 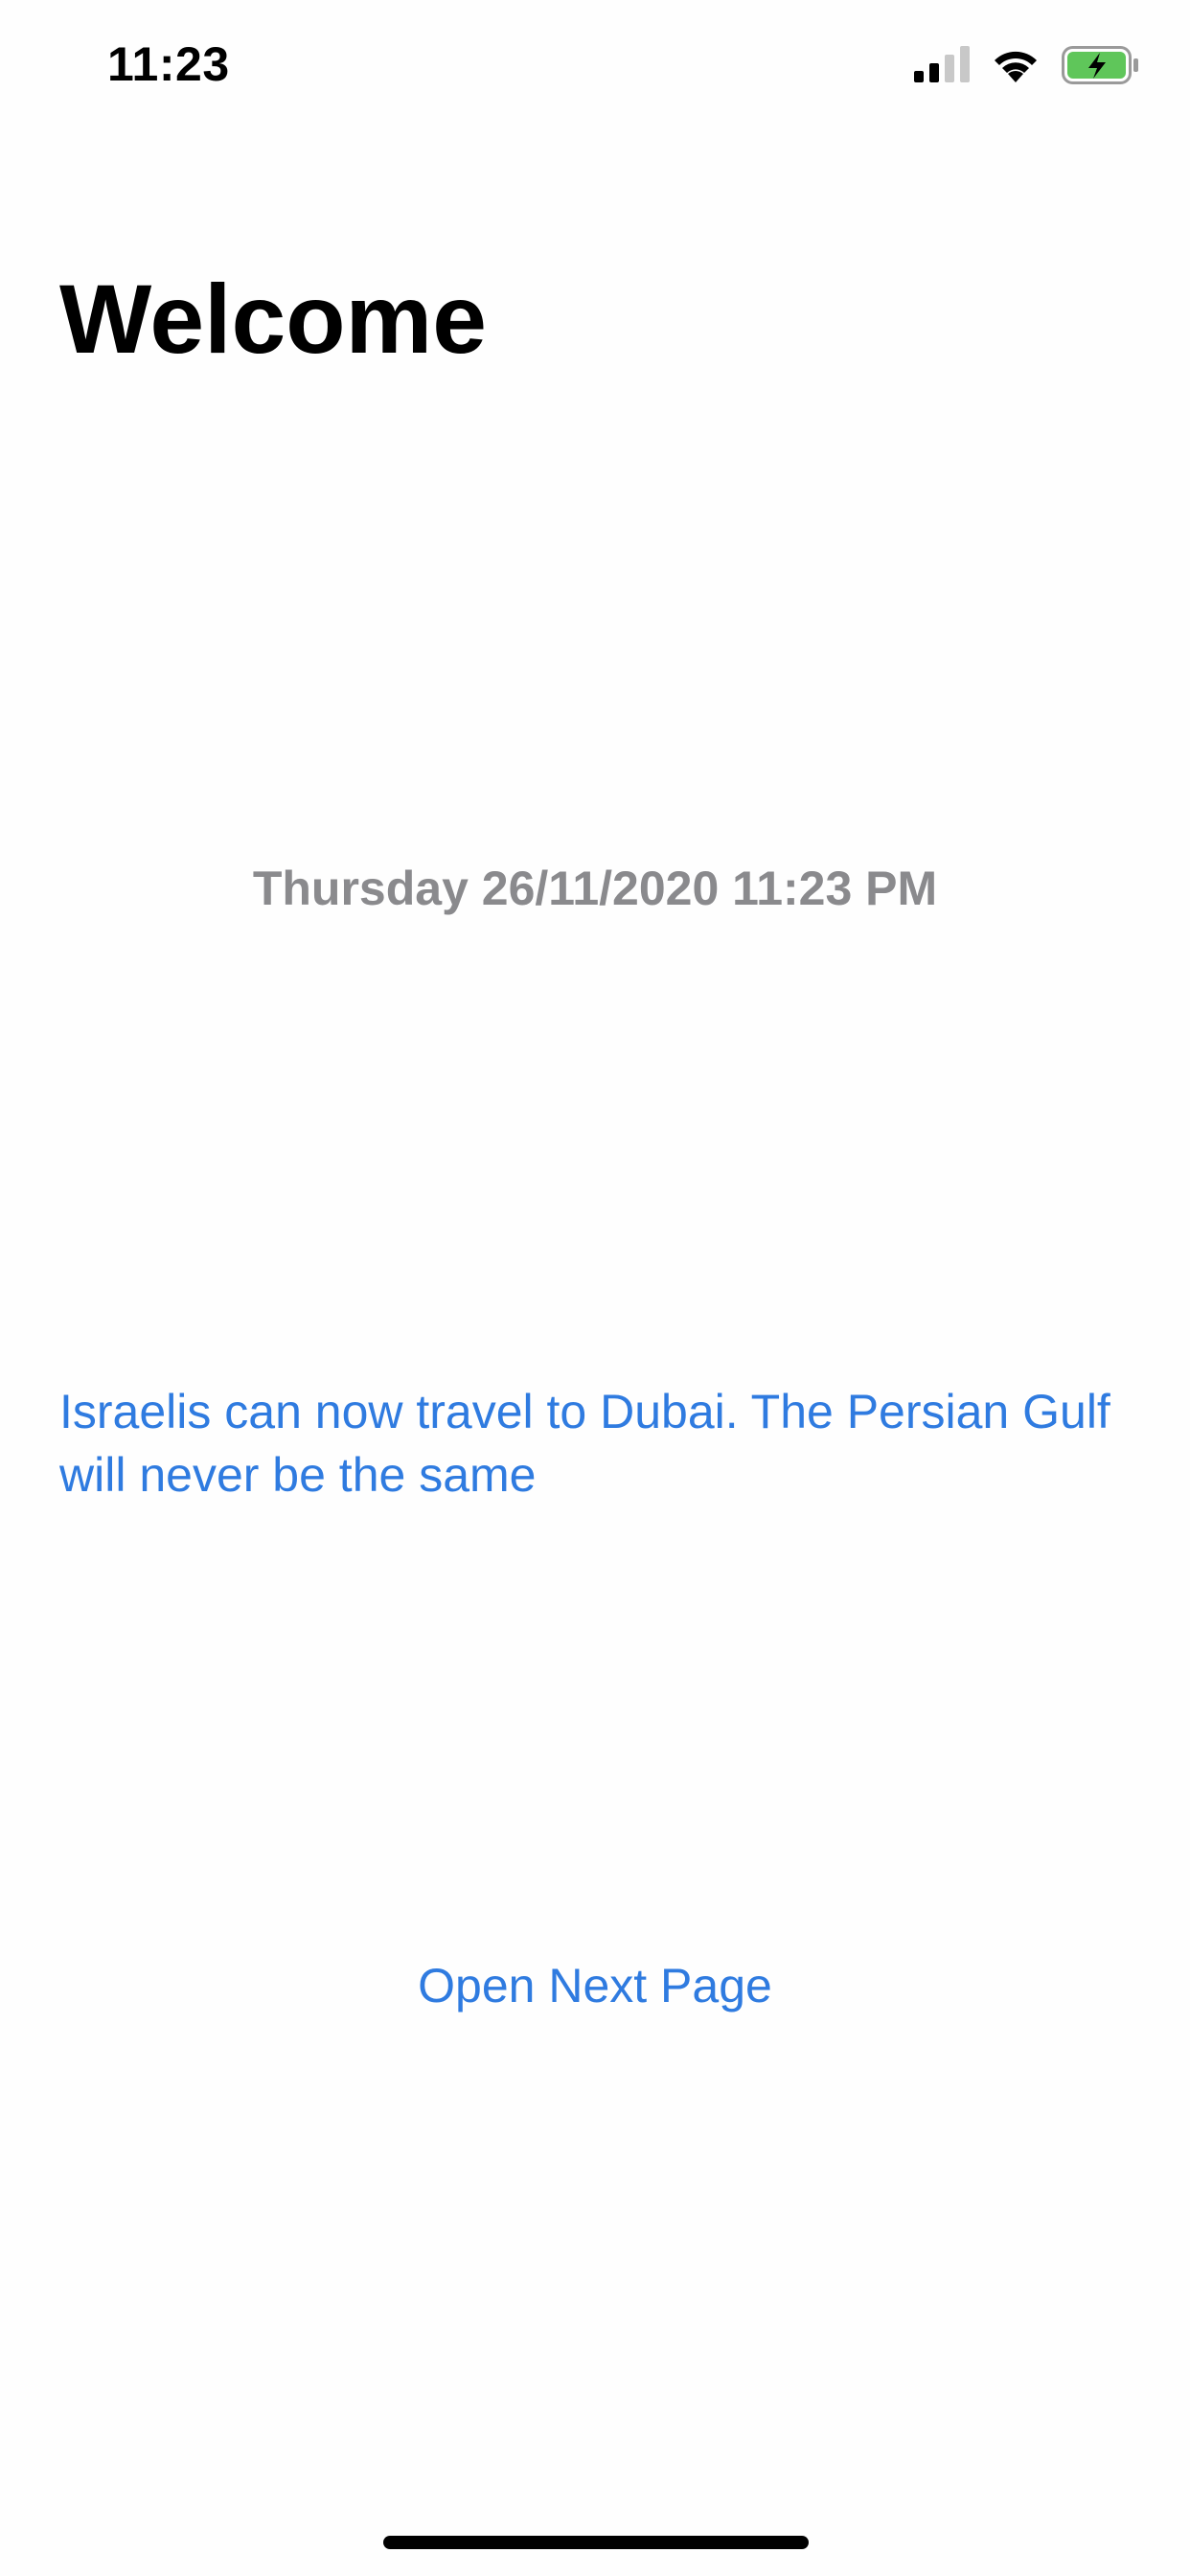 What do you see at coordinates (942, 64) in the screenshot?
I see `signal-icon` at bounding box center [942, 64].